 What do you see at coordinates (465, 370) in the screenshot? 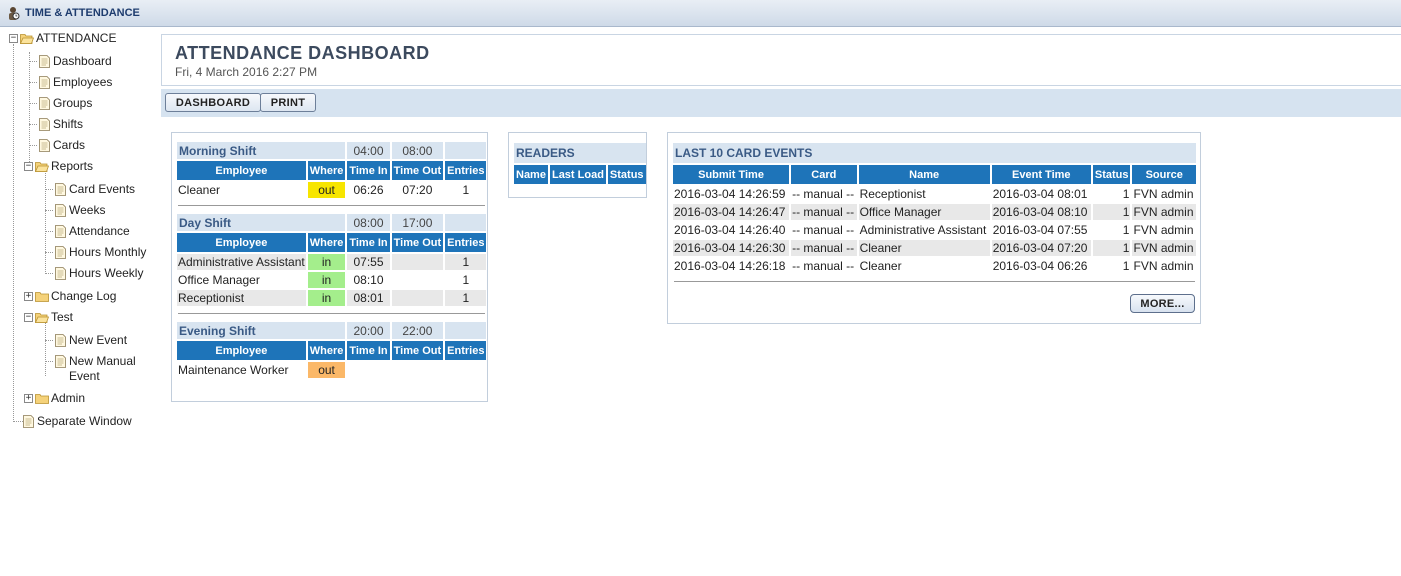
I see `entries` at bounding box center [465, 370].